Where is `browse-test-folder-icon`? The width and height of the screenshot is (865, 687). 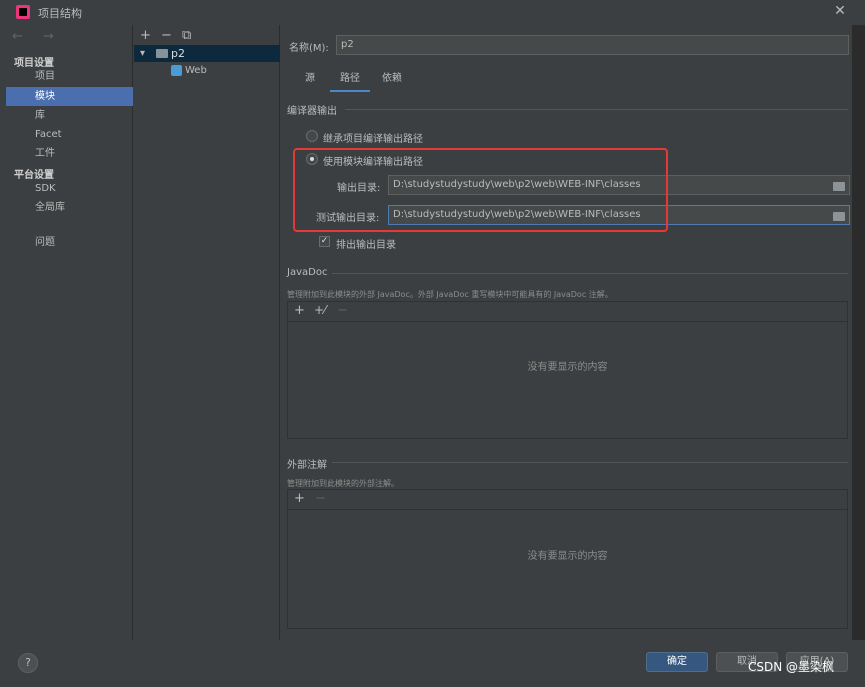 browse-test-folder-icon is located at coordinates (839, 216).